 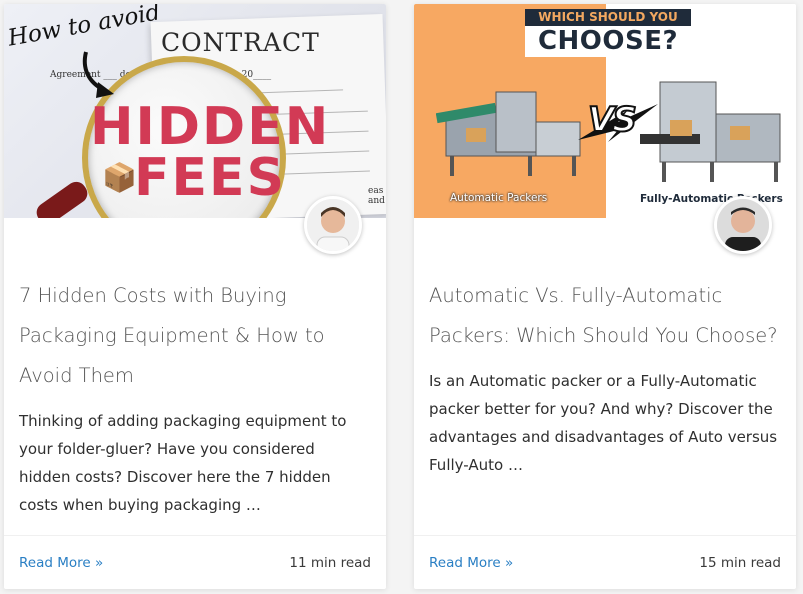 I want to click on arrow-icon, so click(x=98, y=74).